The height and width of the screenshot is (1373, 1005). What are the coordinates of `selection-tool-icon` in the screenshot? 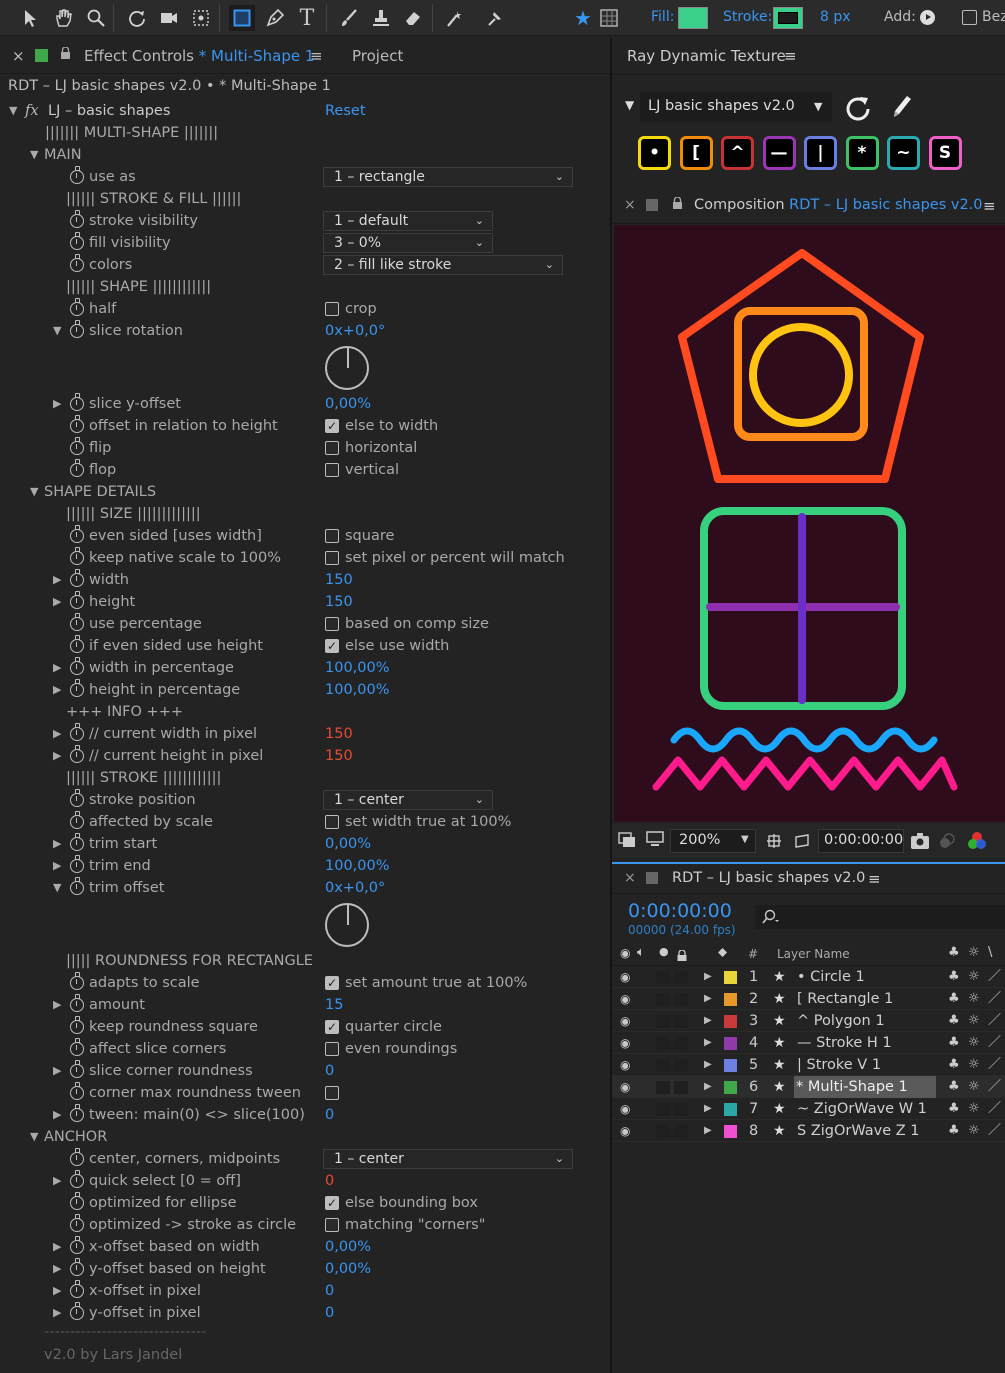 It's located at (31, 18).